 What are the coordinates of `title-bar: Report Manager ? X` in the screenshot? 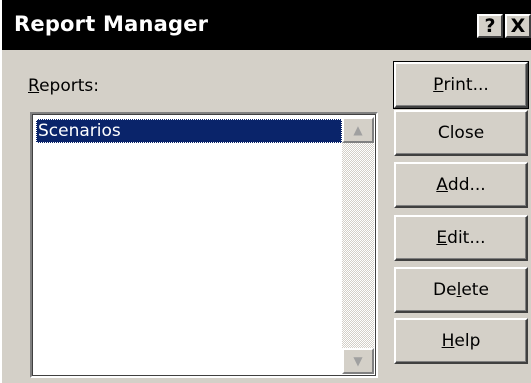 It's located at (266, 25).